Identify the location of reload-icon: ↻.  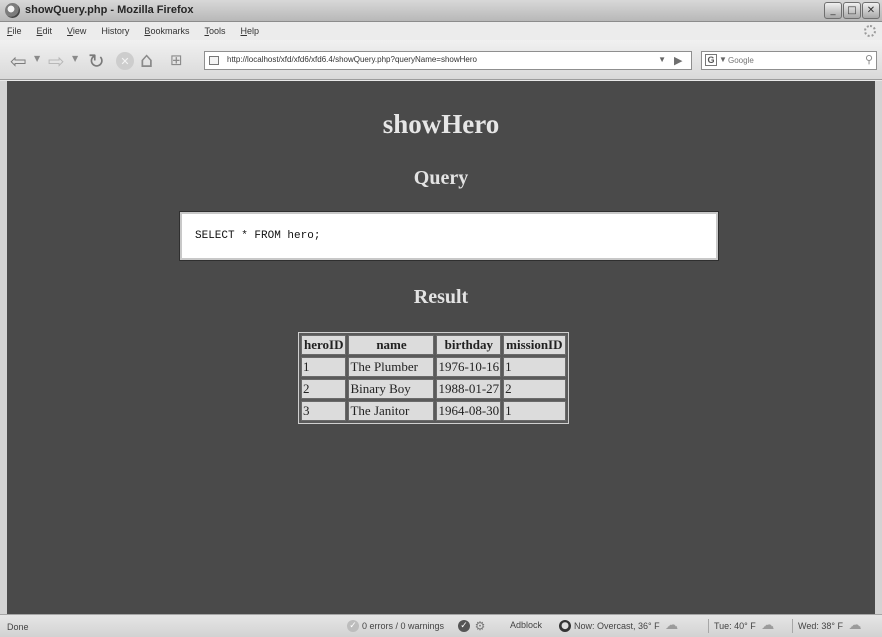
(96, 61).